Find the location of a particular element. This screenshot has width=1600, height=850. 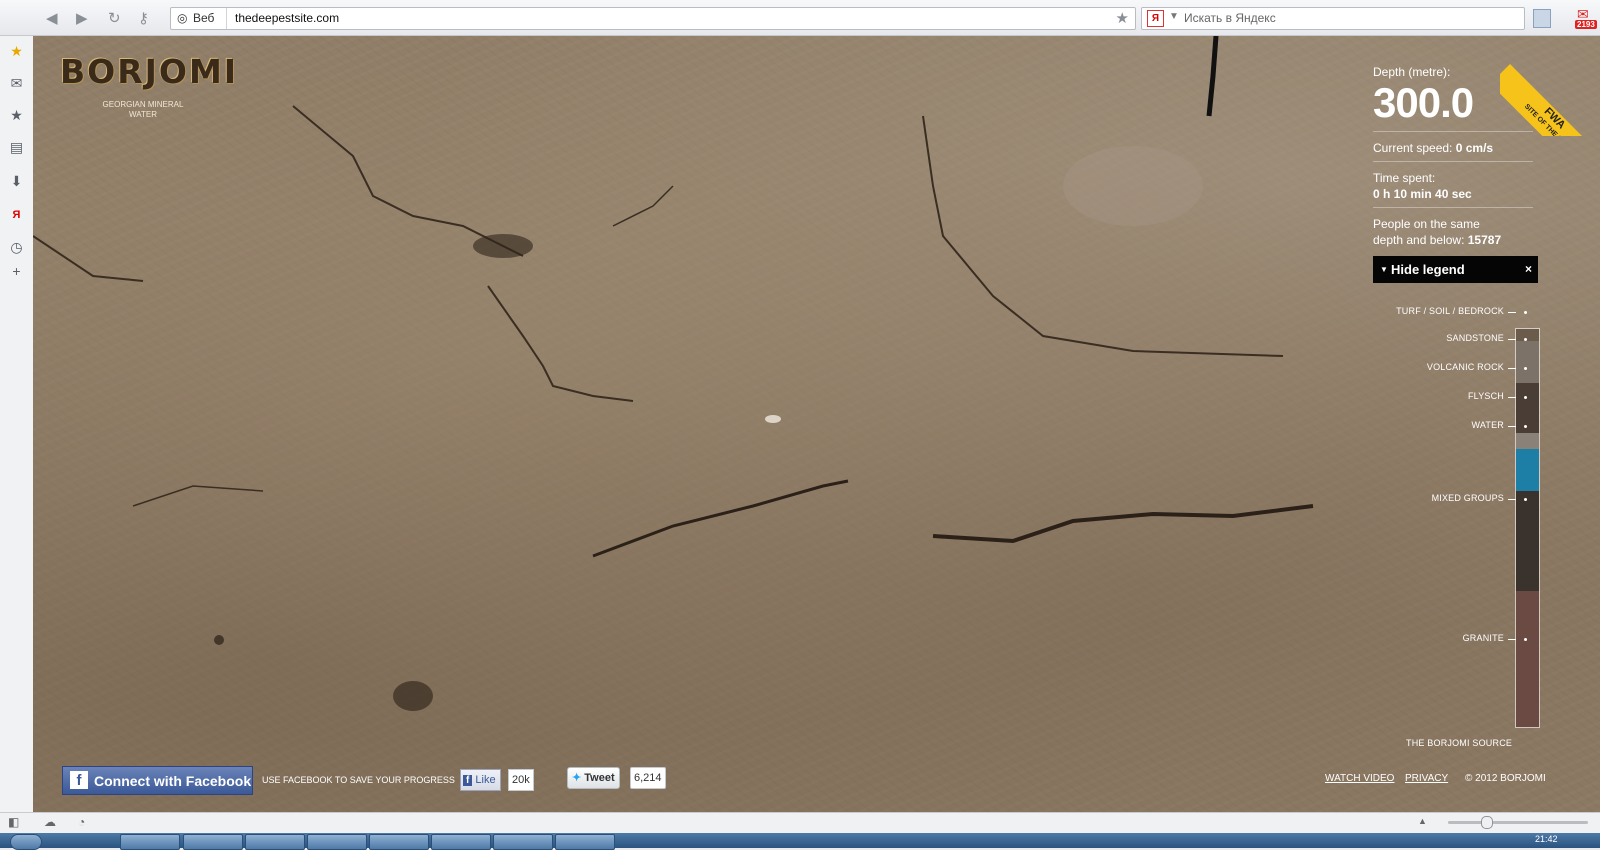

strata-layer-mixed-groups is located at coordinates (1527, 541).